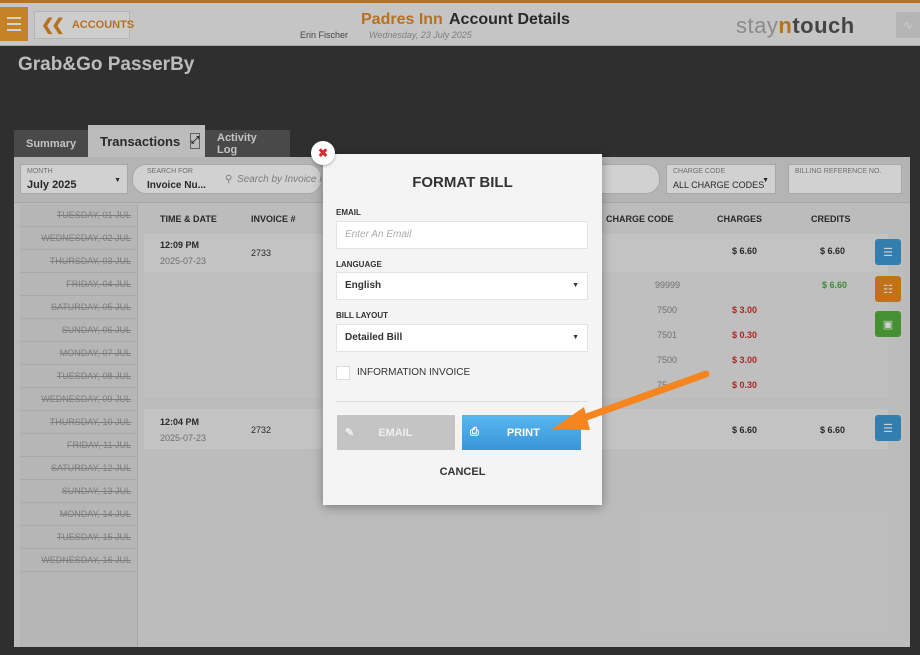 This screenshot has height=655, width=920. I want to click on language-label: LANGUAGE, so click(359, 264).